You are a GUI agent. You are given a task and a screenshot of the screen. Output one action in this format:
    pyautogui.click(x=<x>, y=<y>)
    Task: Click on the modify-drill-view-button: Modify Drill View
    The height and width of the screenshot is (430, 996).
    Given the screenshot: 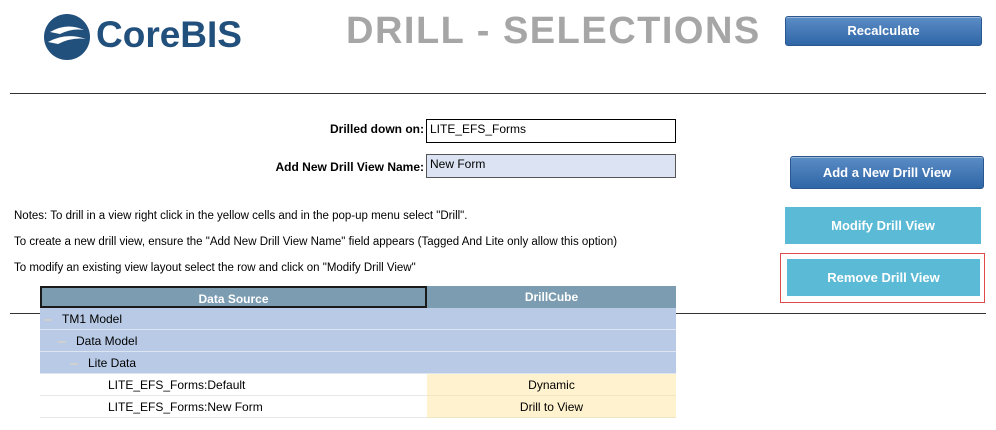 What is the action you would take?
    pyautogui.click(x=883, y=225)
    